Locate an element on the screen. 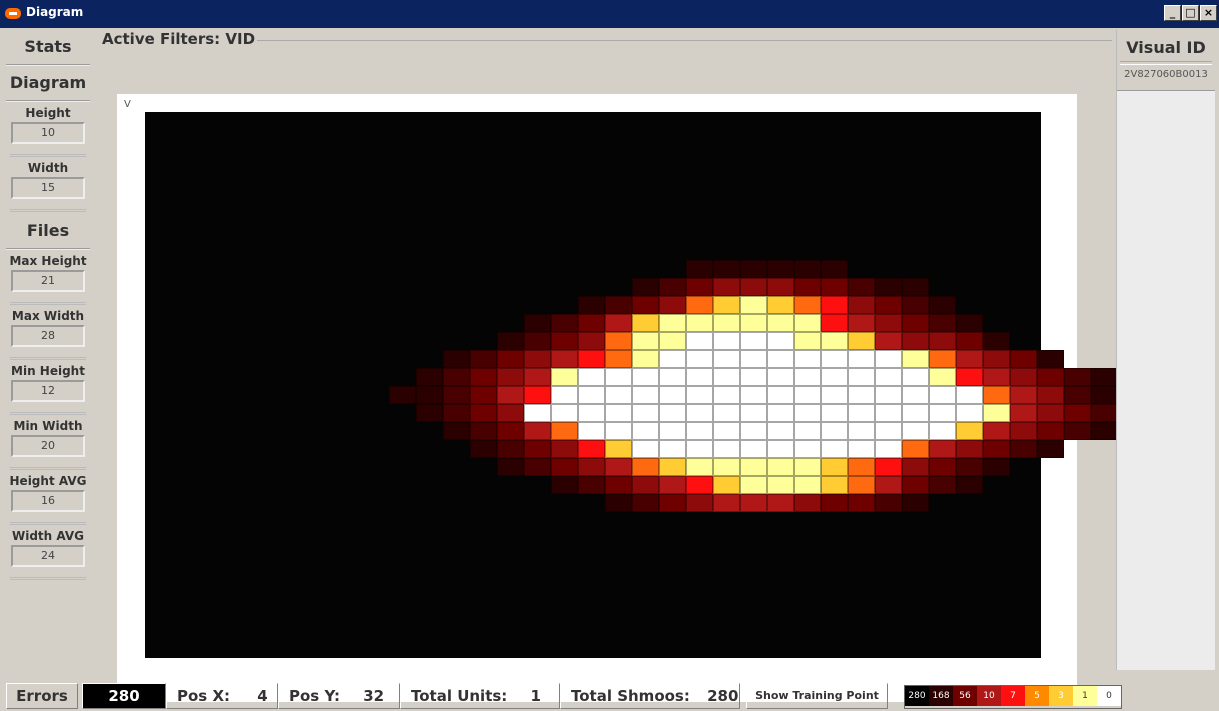 This screenshot has height=711, width=1219. height-field: 10 is located at coordinates (48, 133).